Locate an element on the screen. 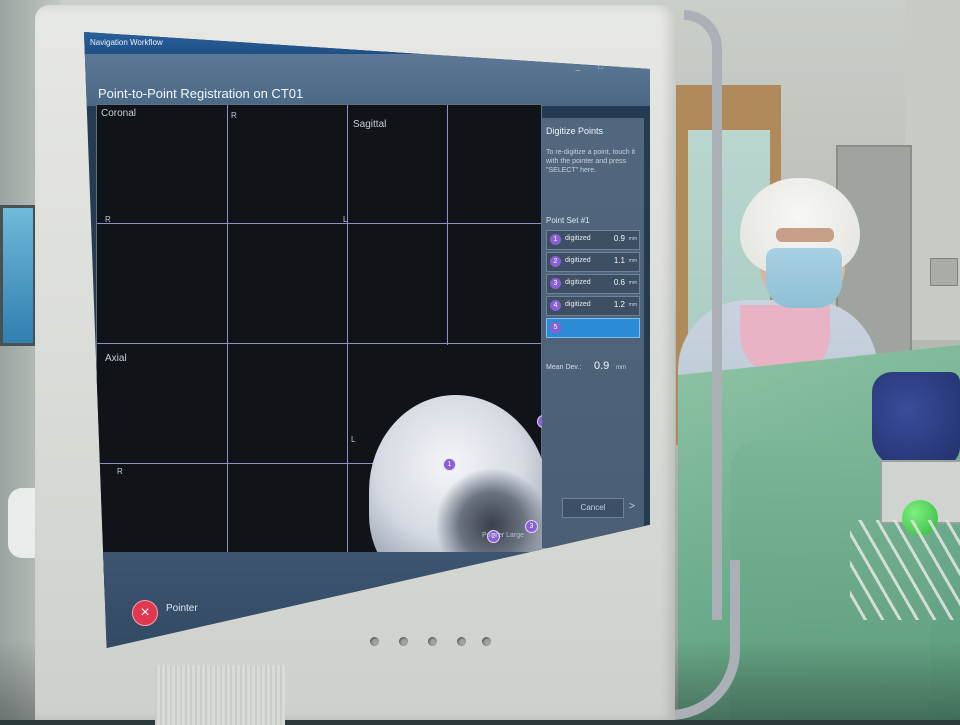 The image size is (960, 725). surgical-instruments is located at coordinates (905, 570).